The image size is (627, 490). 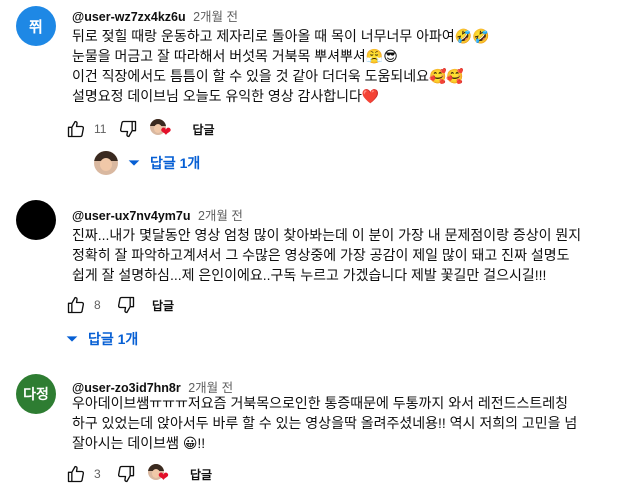 What do you see at coordinates (226, 96) in the screenshot?
I see `comment-line: 설명요정 데이브님 오늘도 유익한 영상 감사합니다❤️` at bounding box center [226, 96].